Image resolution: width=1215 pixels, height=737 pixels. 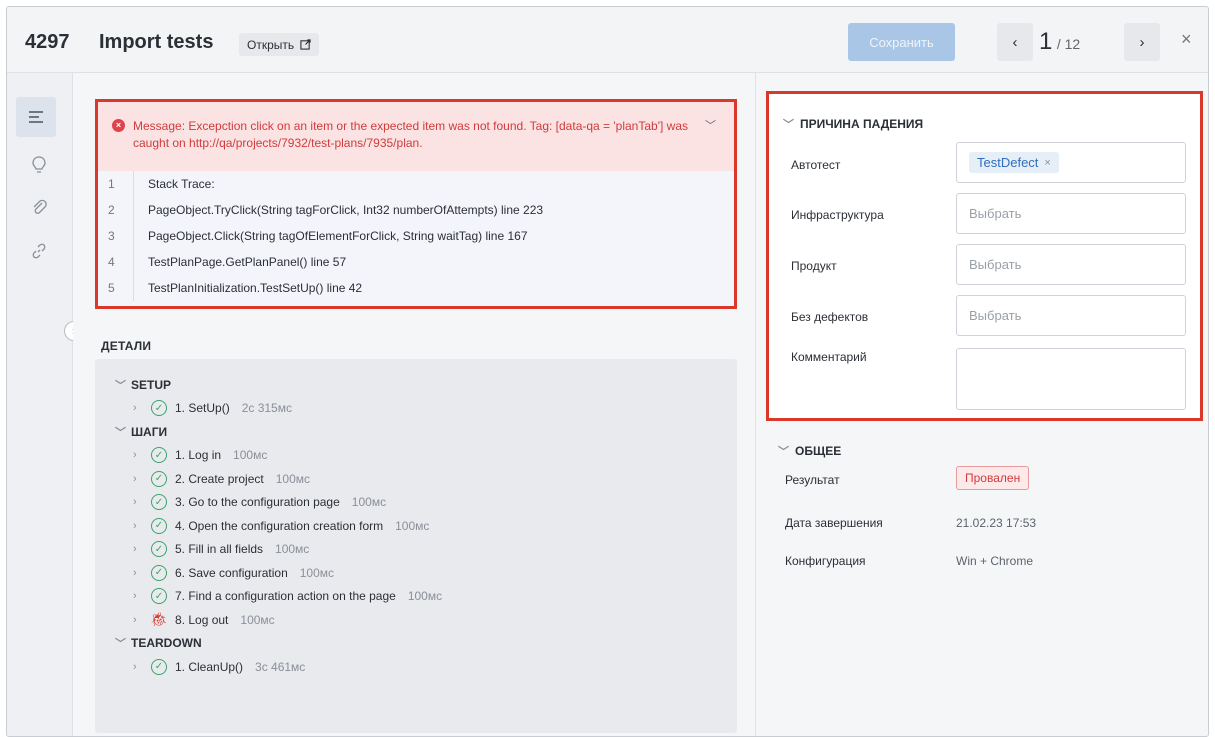 What do you see at coordinates (36, 117) in the screenshot?
I see `list-icon` at bounding box center [36, 117].